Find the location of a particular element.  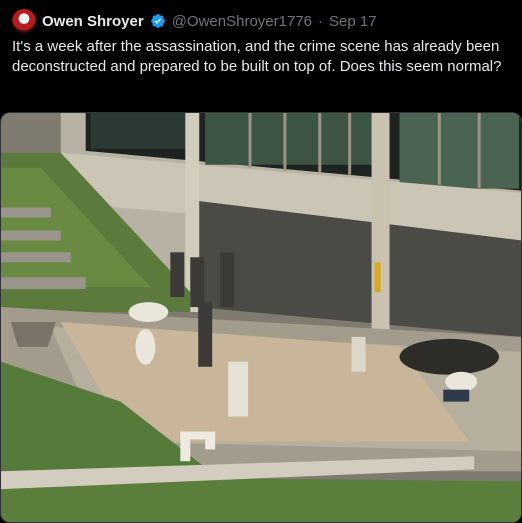

tweet-header: Owen Shroyer @OwenShroyer1776 · Sep 17 is located at coordinates (194, 21).